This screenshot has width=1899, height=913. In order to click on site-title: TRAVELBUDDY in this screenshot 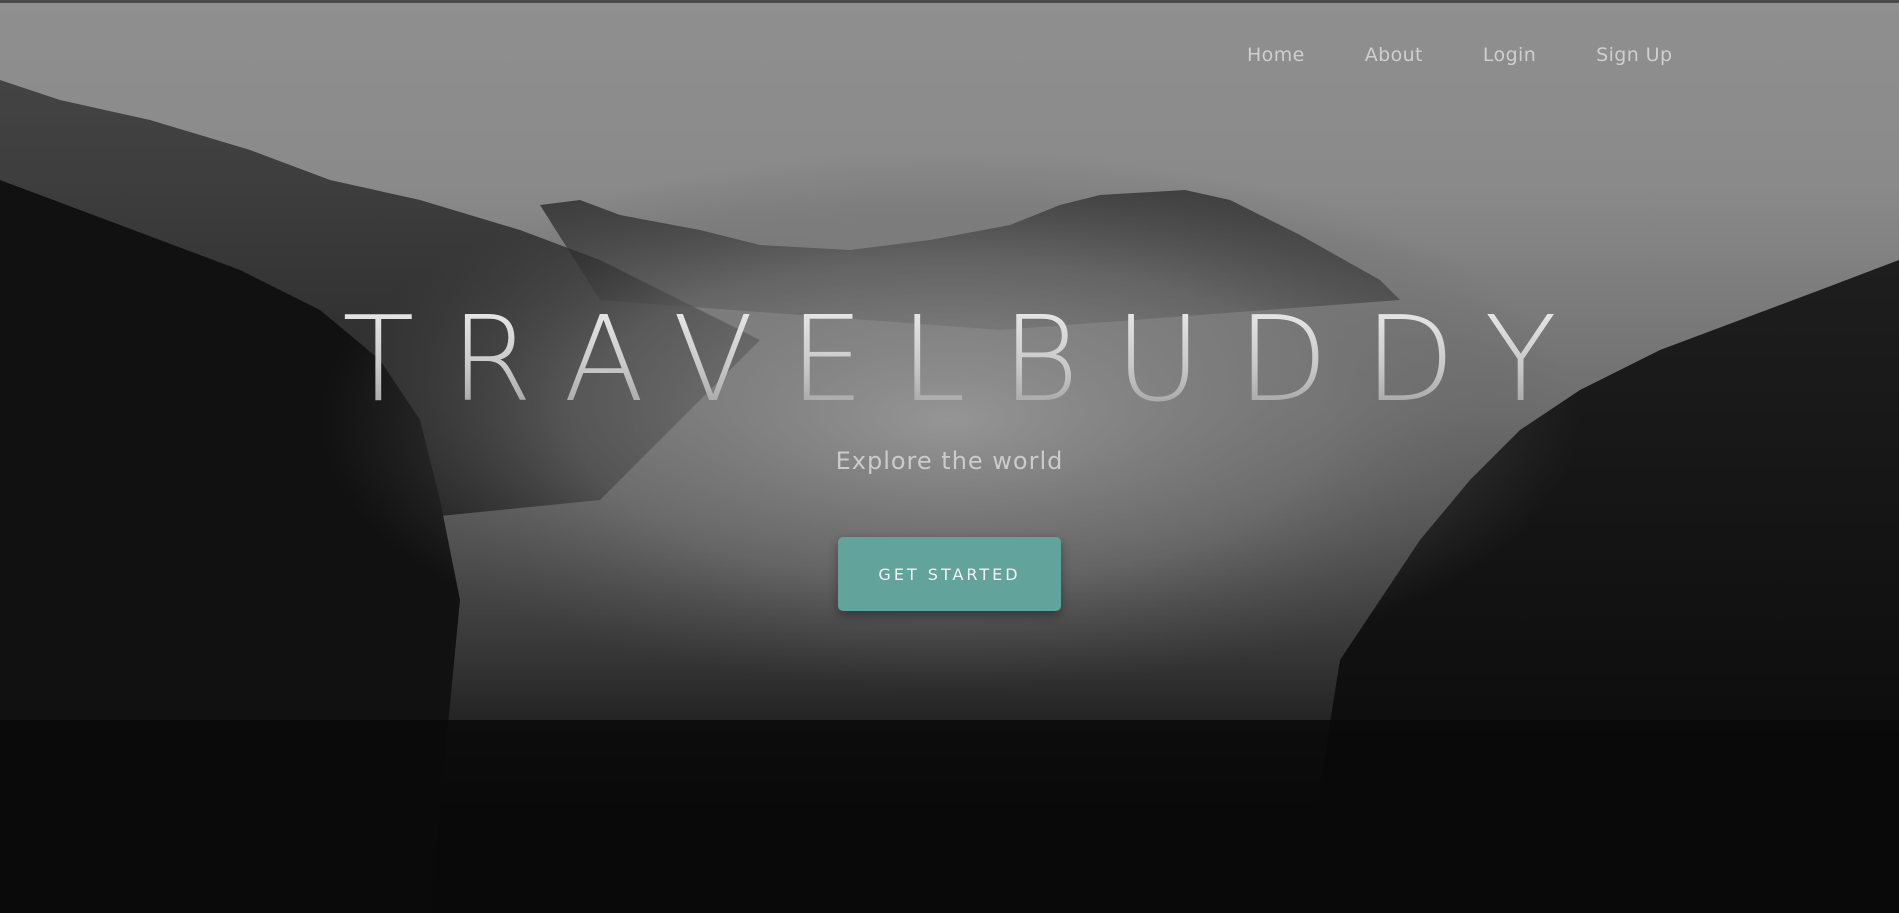, I will do `click(949, 359)`.